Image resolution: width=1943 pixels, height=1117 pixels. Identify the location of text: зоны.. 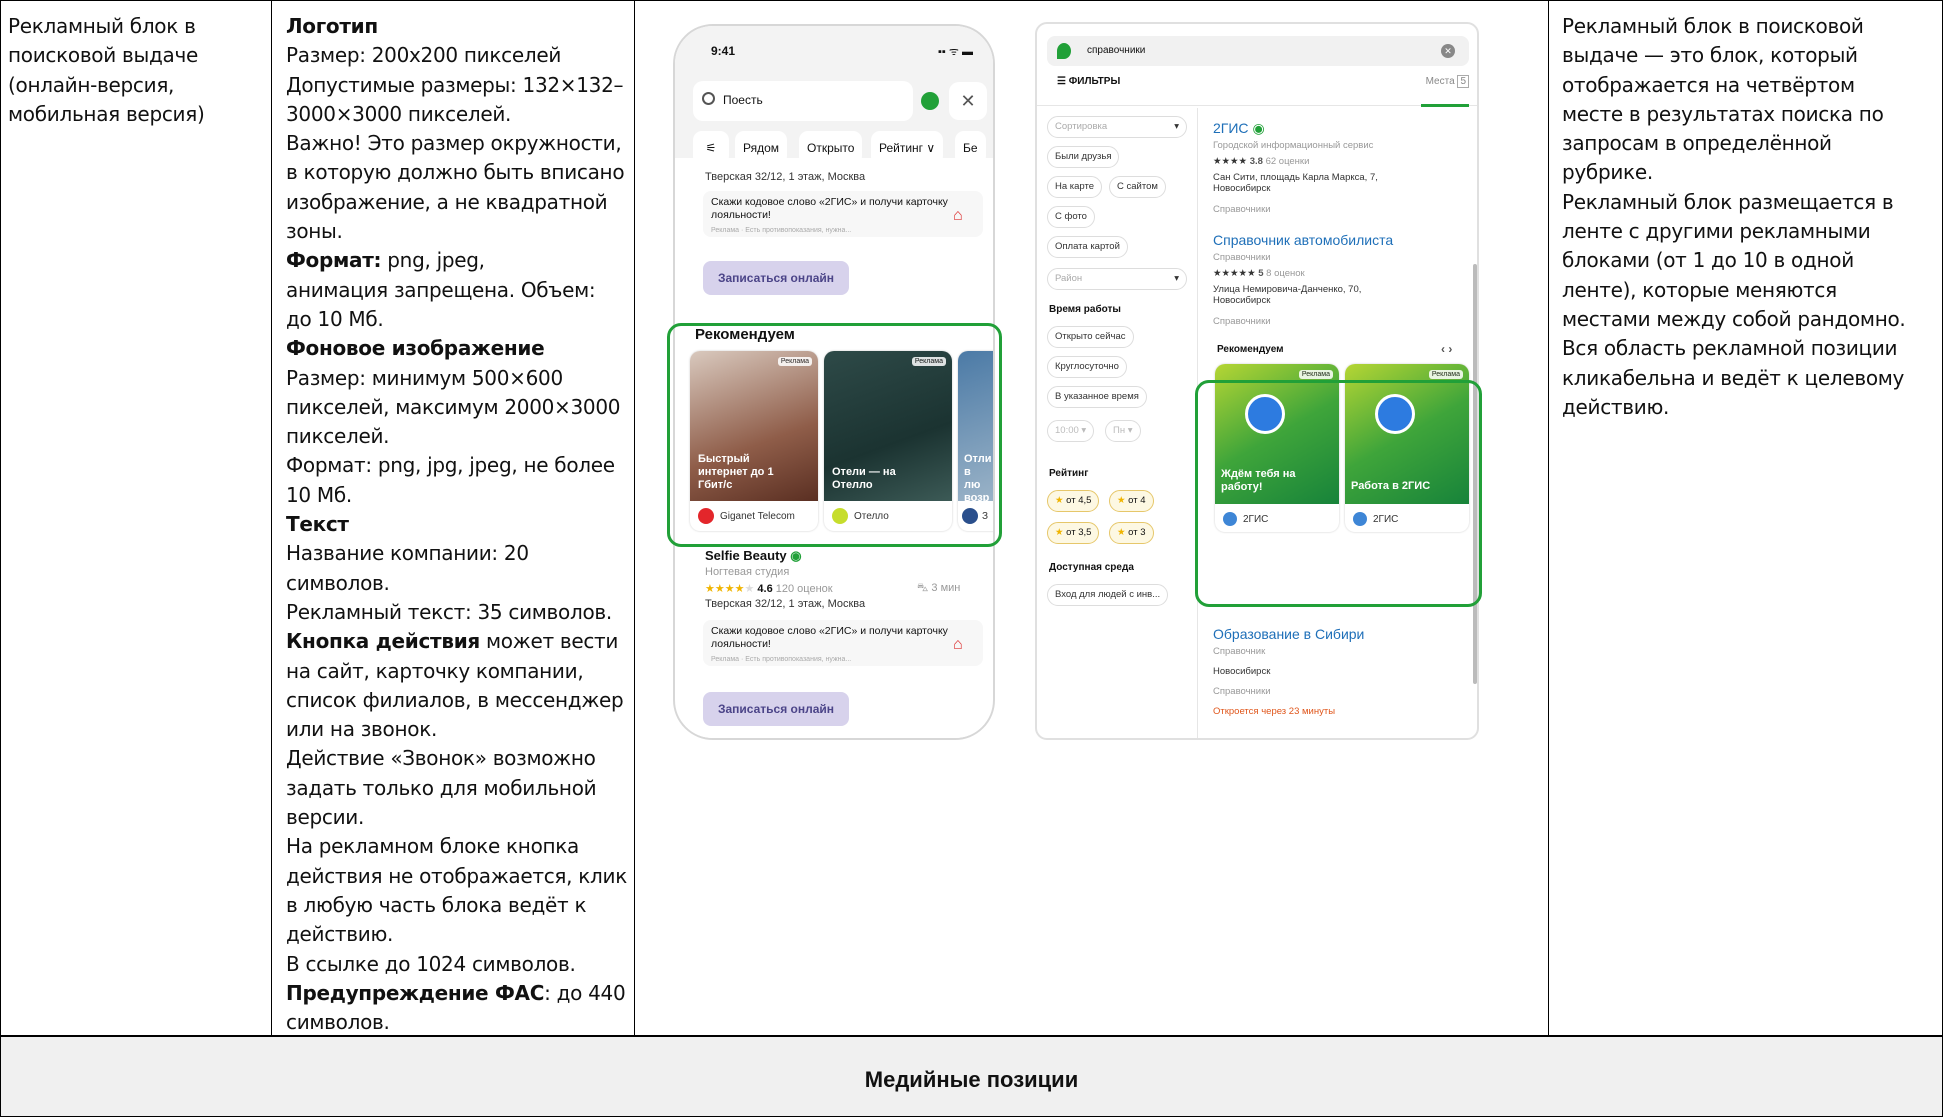
(314, 231).